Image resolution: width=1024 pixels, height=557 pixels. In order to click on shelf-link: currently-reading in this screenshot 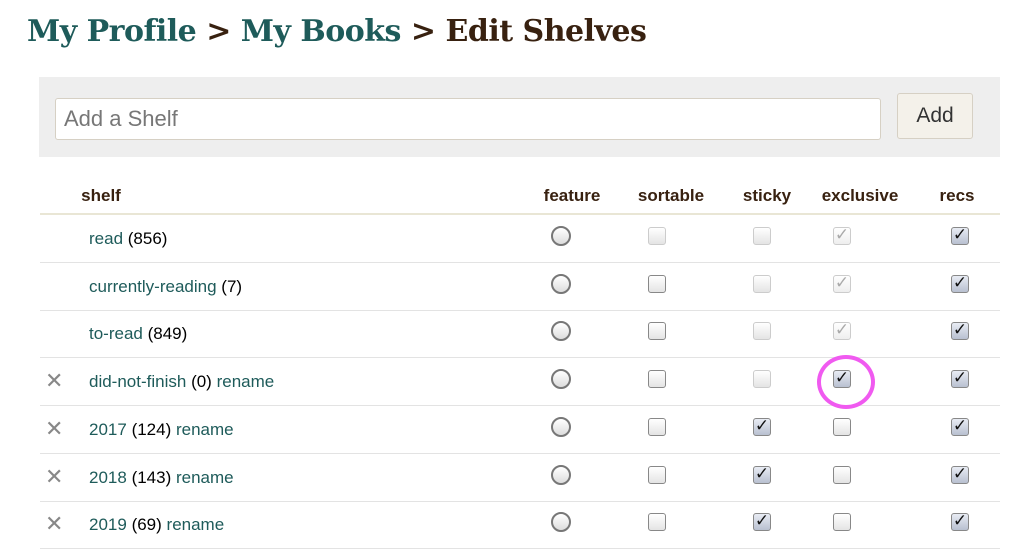, I will do `click(153, 286)`.